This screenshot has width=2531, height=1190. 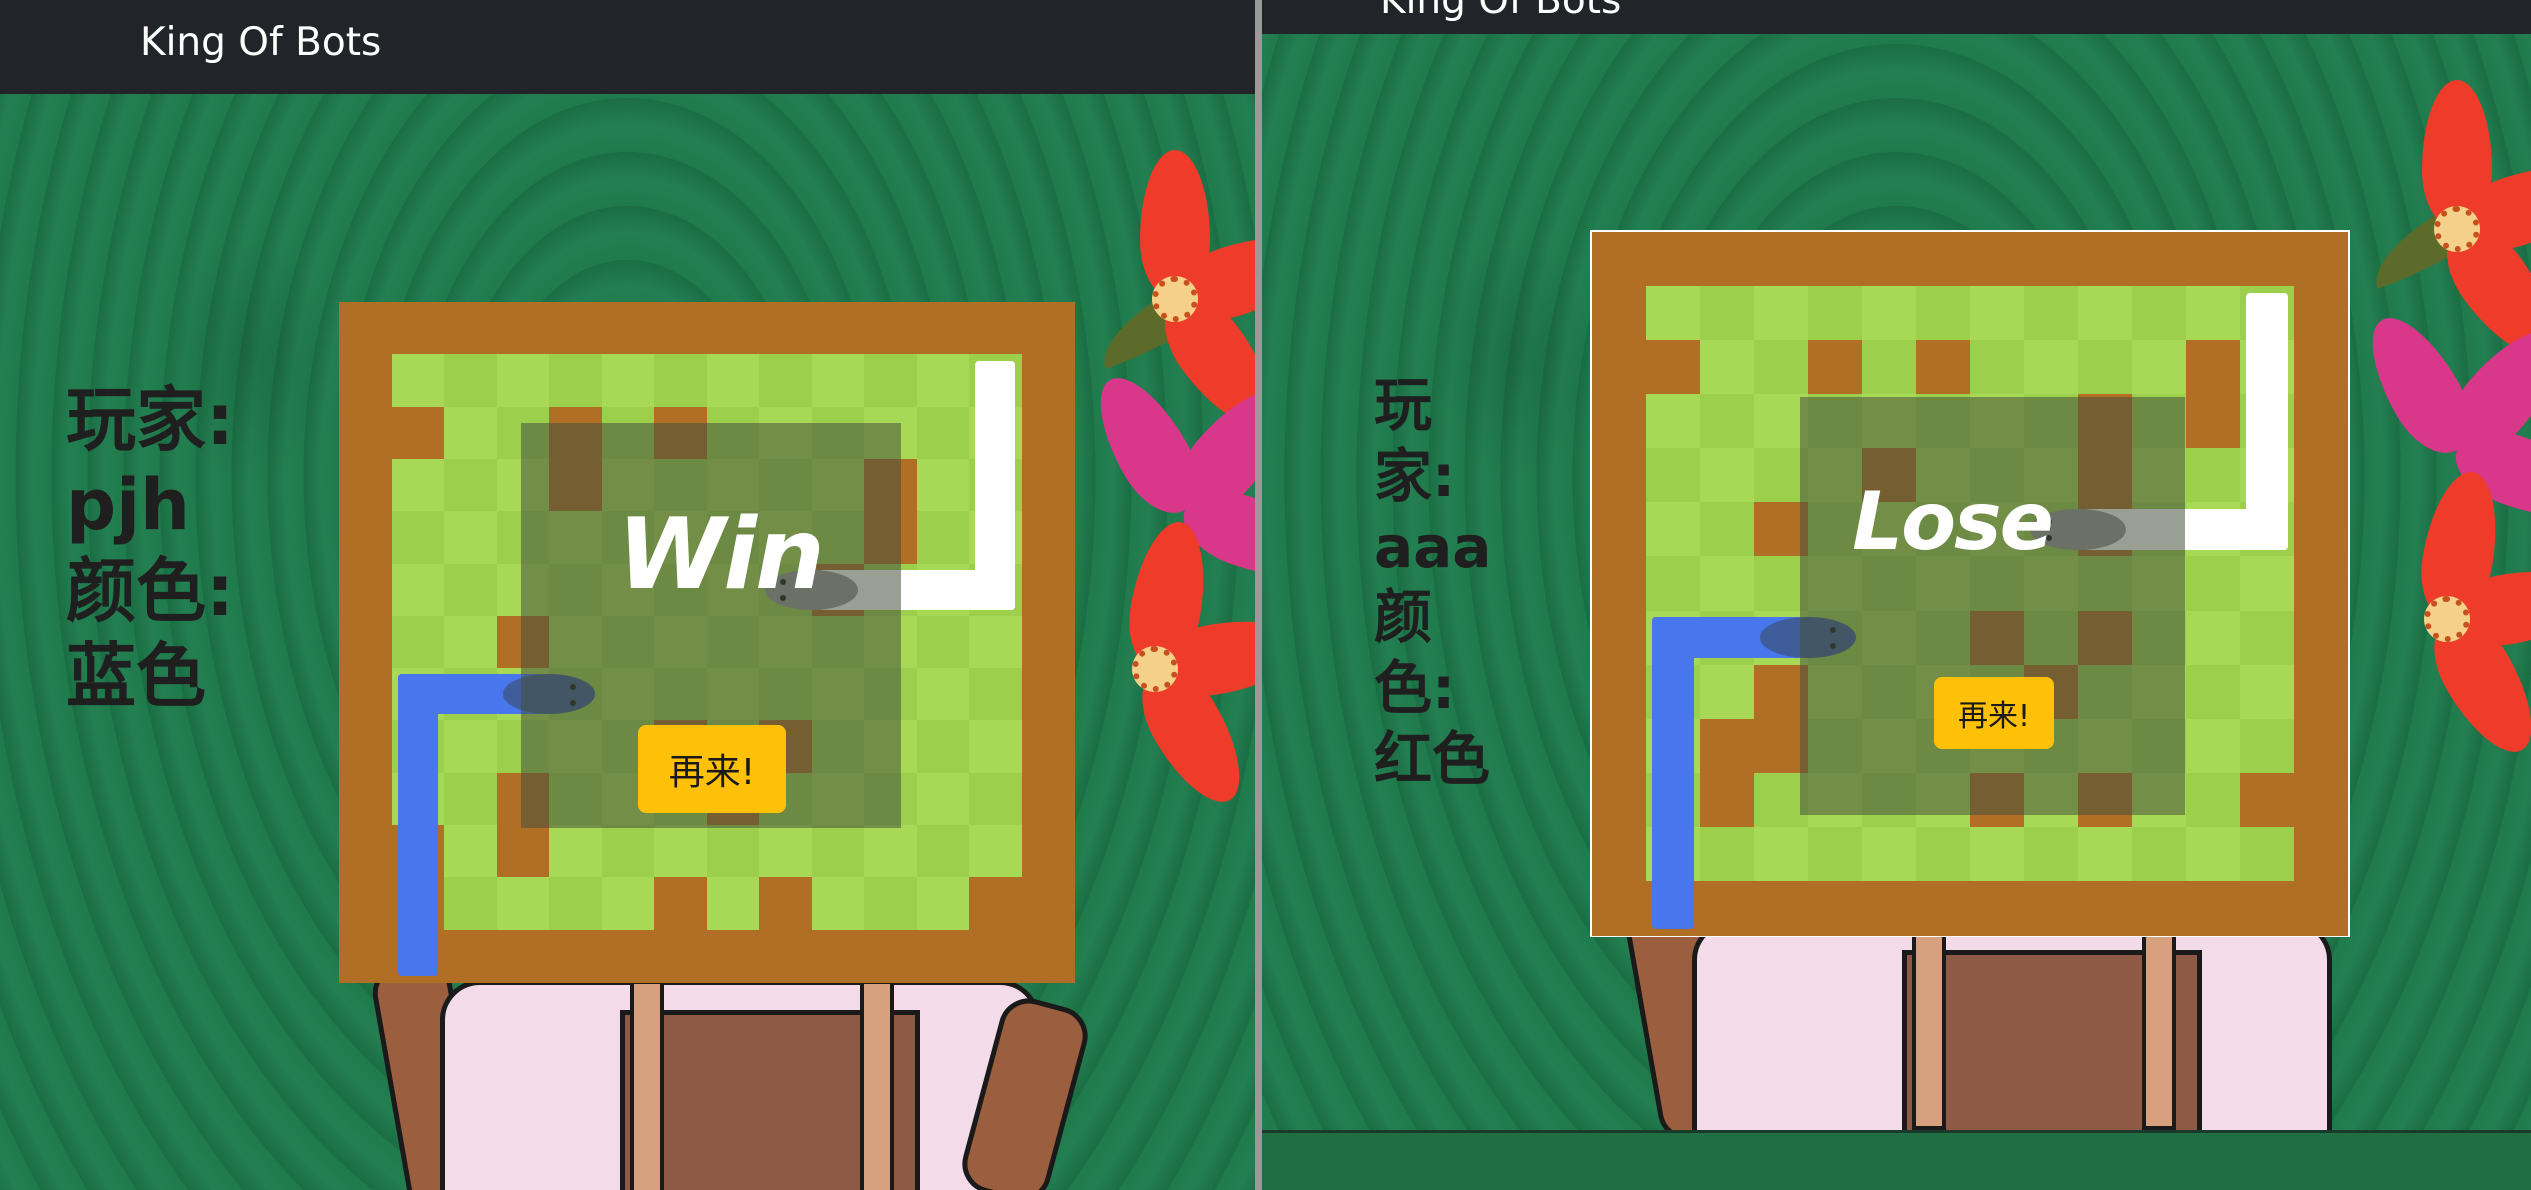 I want to click on result-overlay, so click(x=1992, y=606).